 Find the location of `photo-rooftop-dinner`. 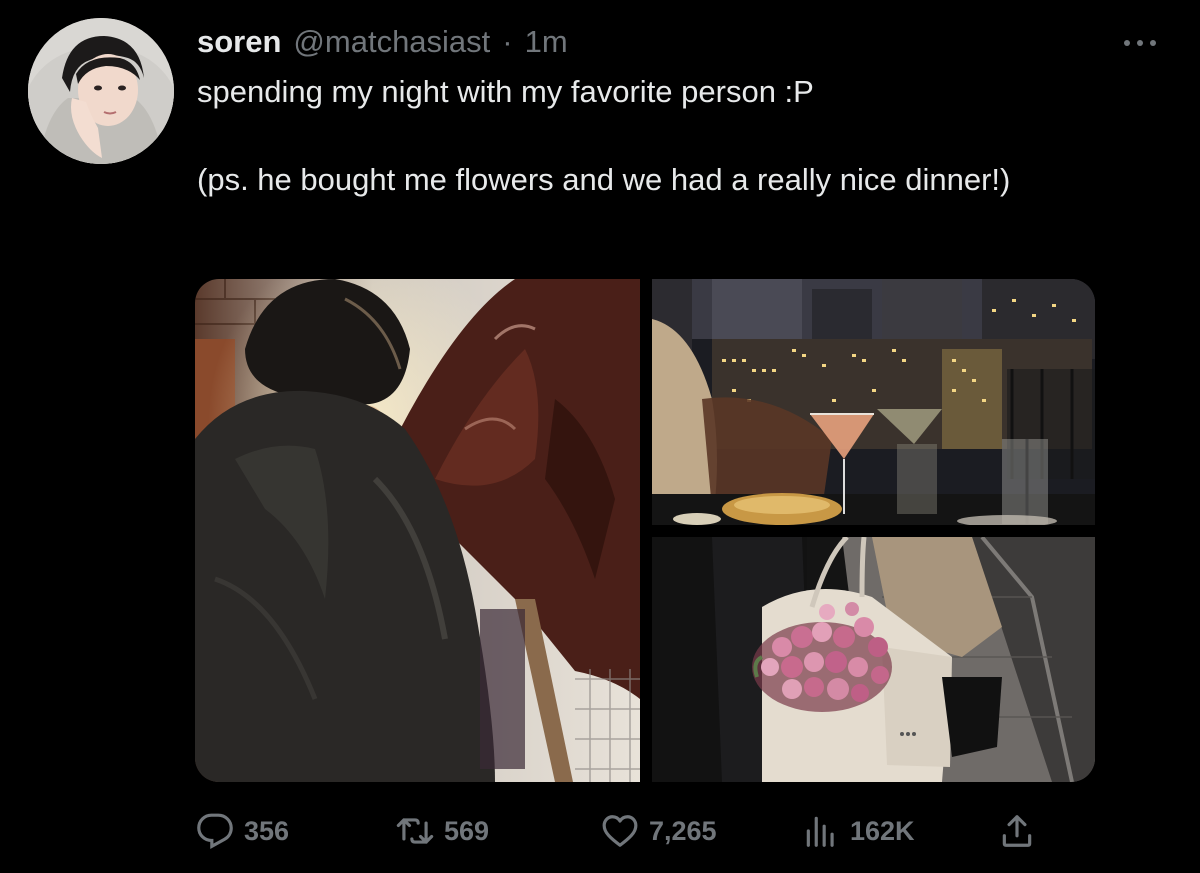

photo-rooftop-dinner is located at coordinates (873, 402).